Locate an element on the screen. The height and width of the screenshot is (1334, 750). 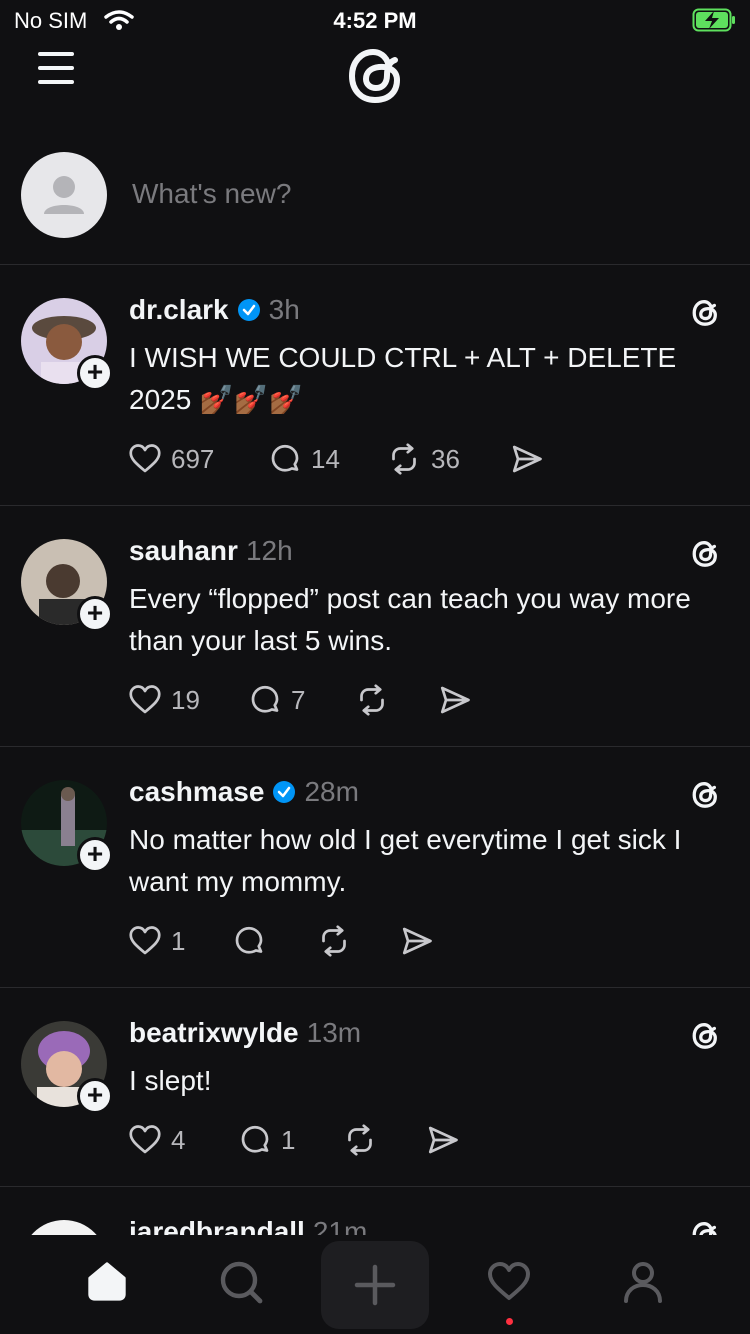
reply-button: 7 is located at coordinates (300, 700).